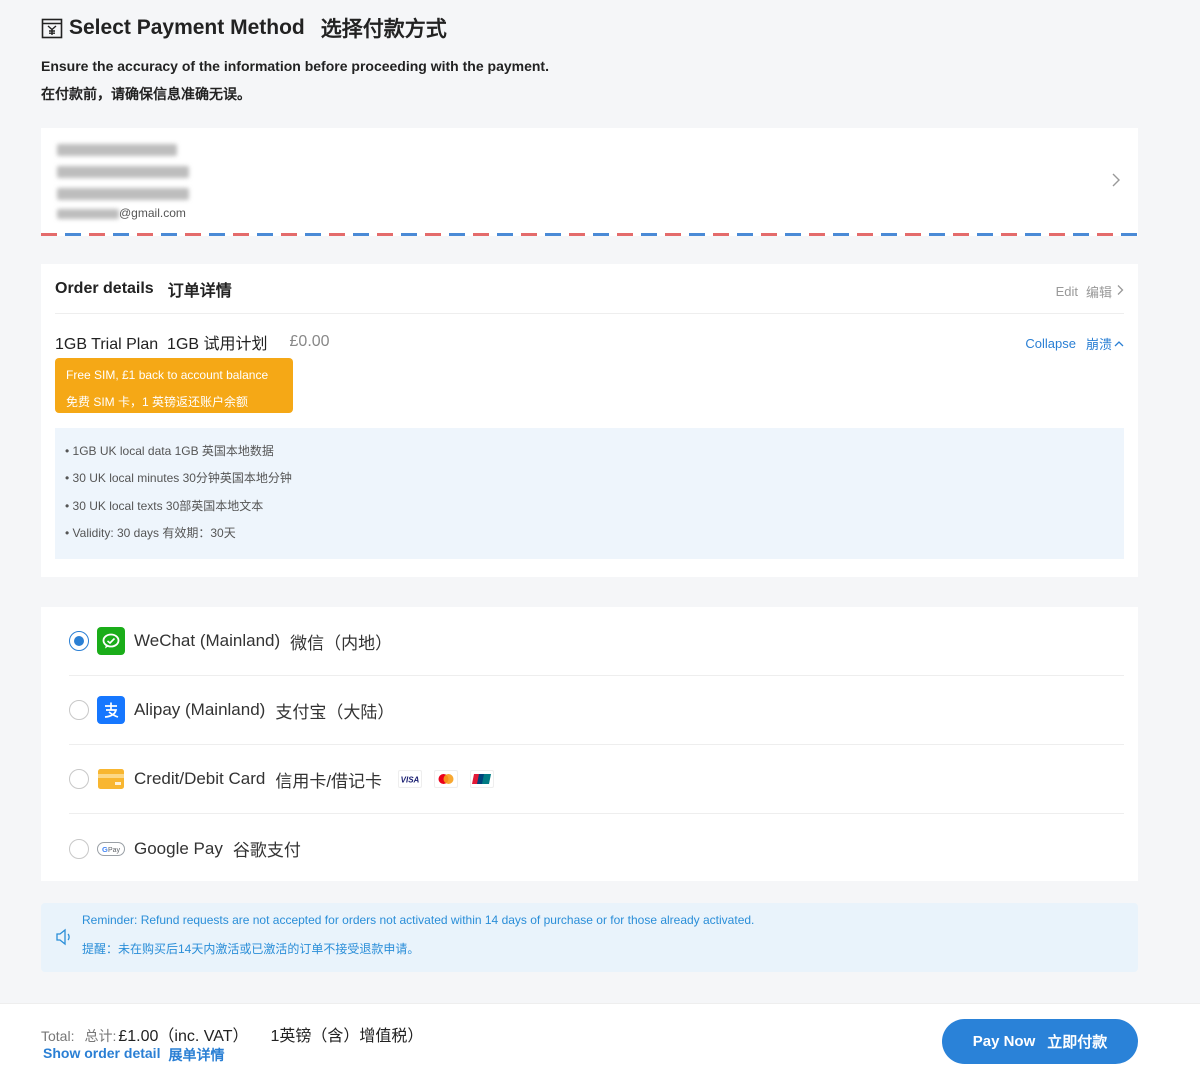  Describe the element at coordinates (596, 641) in the screenshot. I see `payment-option-wechat: WeChat (Mainland) 微信（内地）` at that location.